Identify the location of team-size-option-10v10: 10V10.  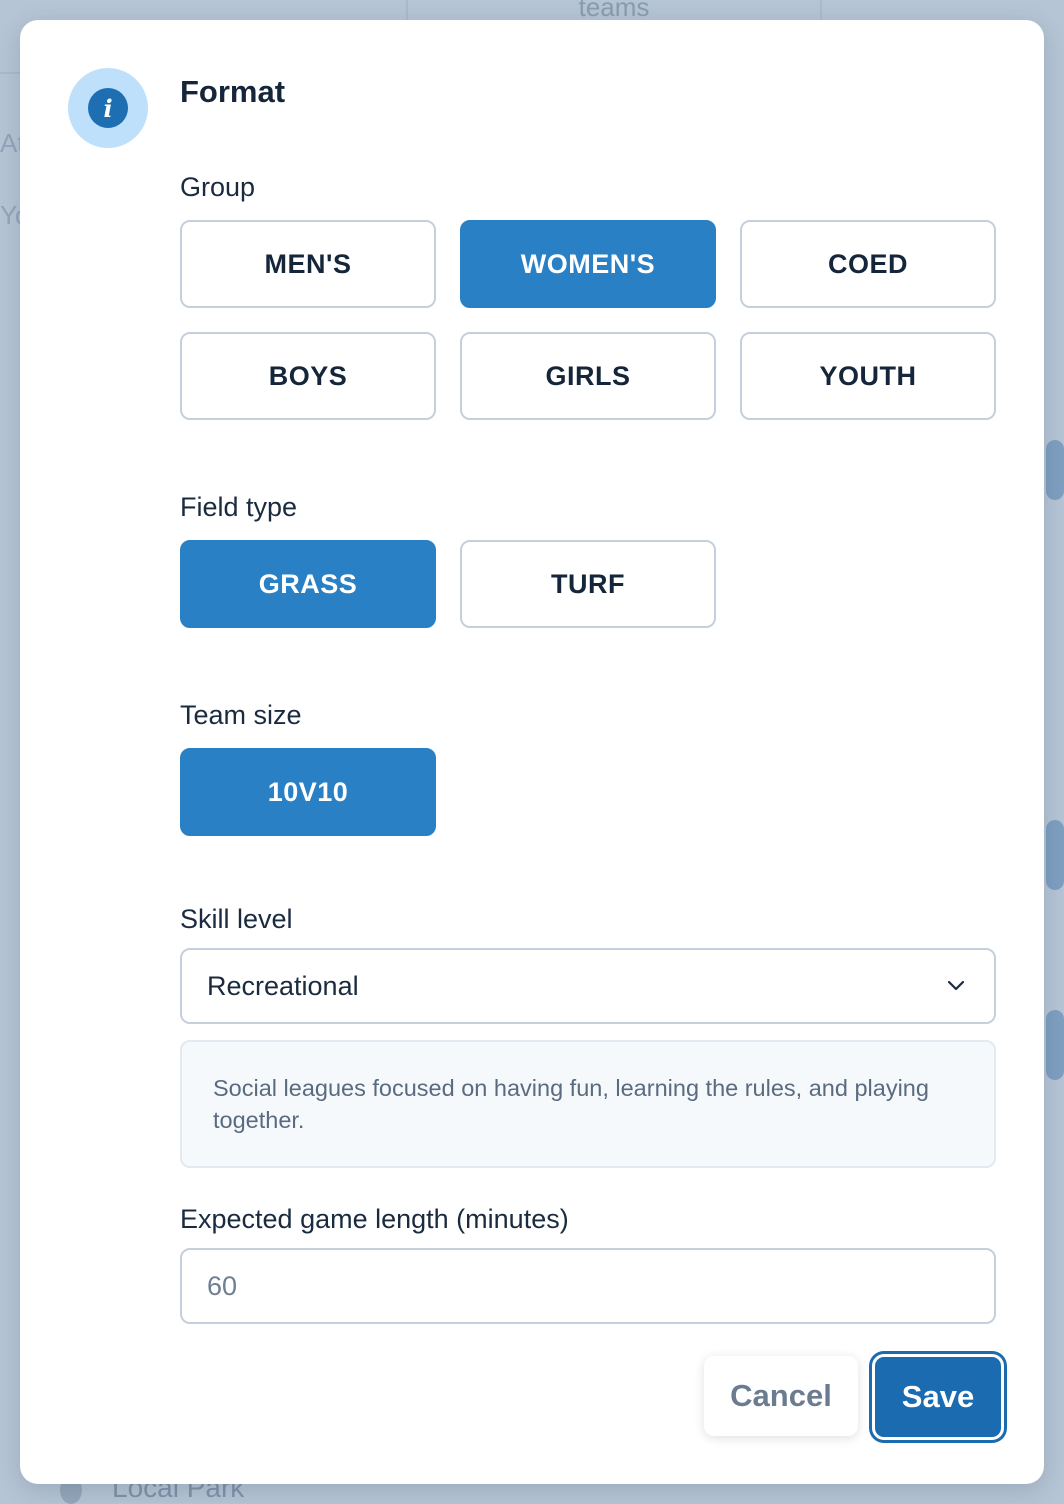
(308, 792).